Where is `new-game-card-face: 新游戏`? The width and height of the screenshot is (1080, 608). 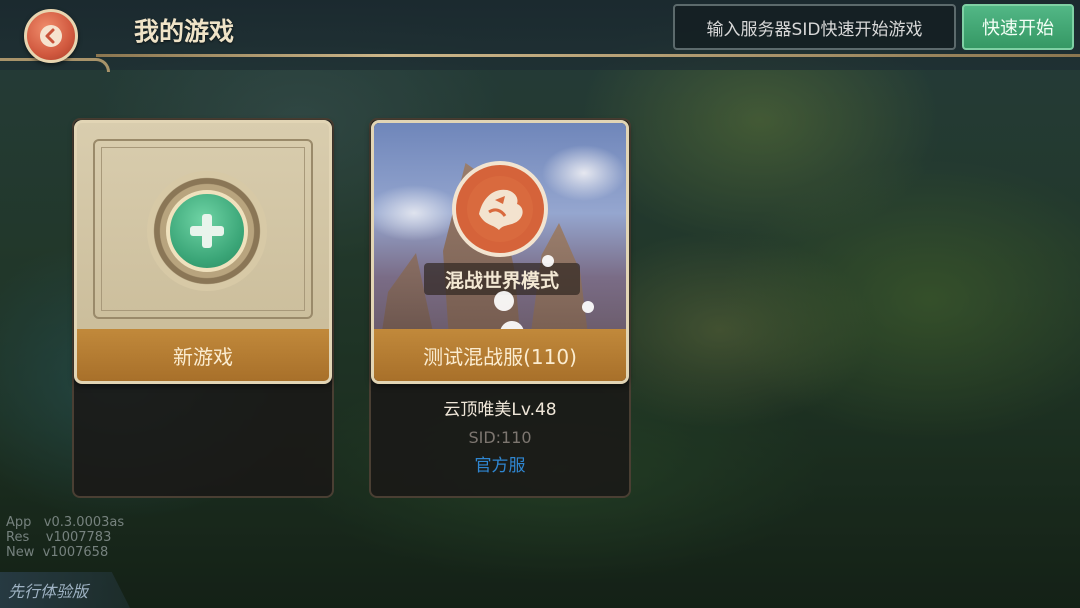
new-game-card-face: 新游戏 is located at coordinates (203, 252).